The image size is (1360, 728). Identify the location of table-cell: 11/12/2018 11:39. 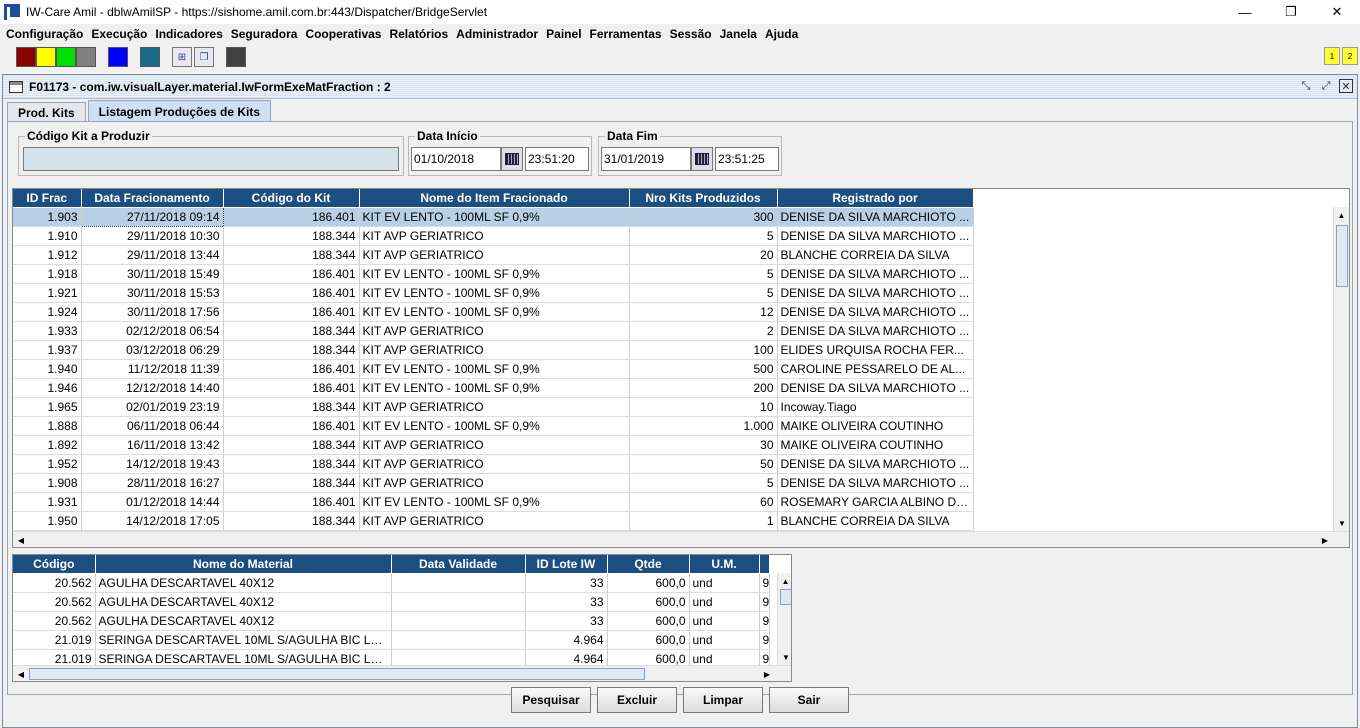
(152, 369).